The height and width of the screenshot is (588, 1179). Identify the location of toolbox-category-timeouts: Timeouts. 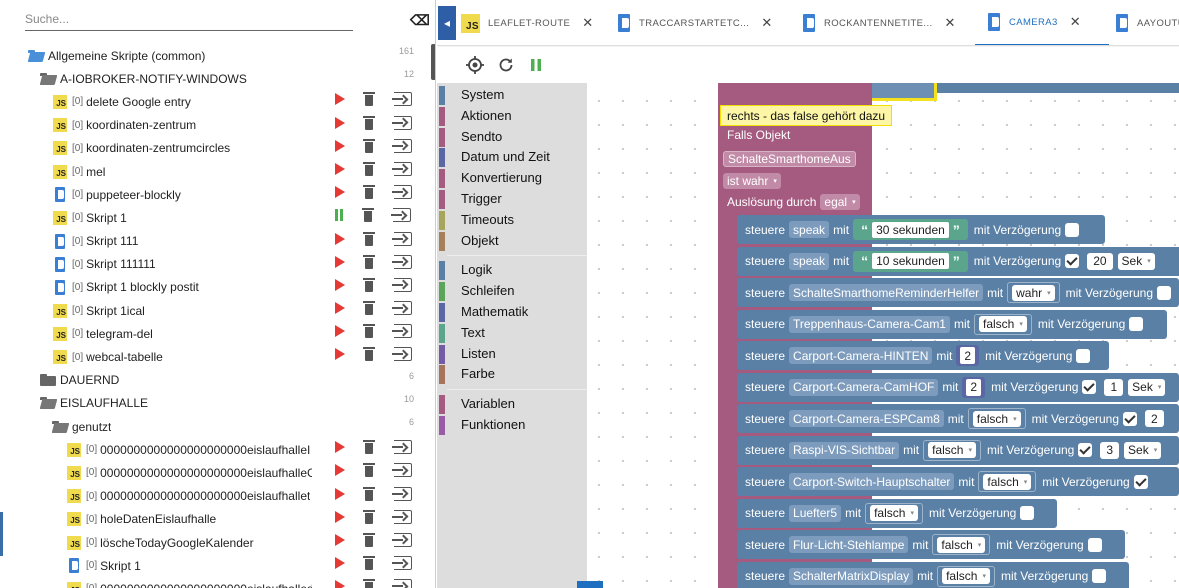
(512, 220).